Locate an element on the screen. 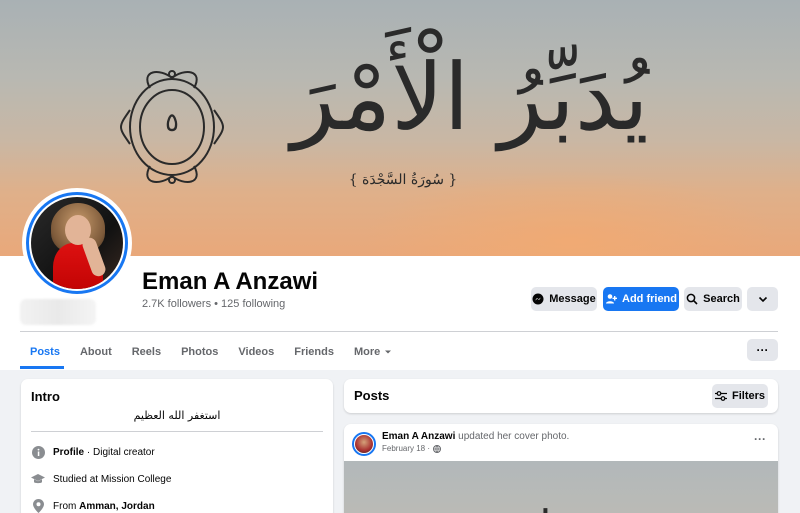 The image size is (800, 513). story-ring is located at coordinates (77, 243).